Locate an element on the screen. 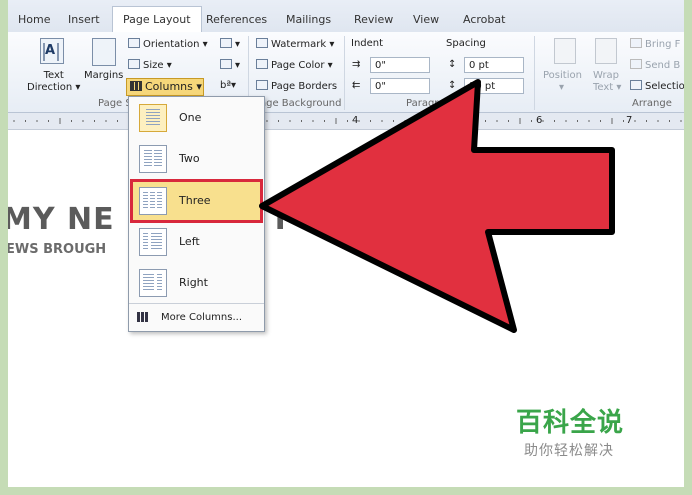 Image resolution: width=692 pixels, height=495 pixels. watermark-slogan: 助你轻松解决 is located at coordinates (569, 451).